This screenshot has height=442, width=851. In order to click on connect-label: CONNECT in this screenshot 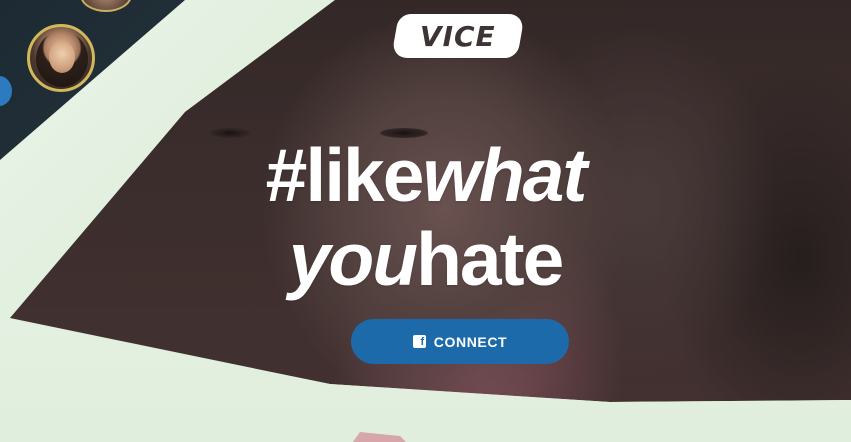, I will do `click(470, 341)`.